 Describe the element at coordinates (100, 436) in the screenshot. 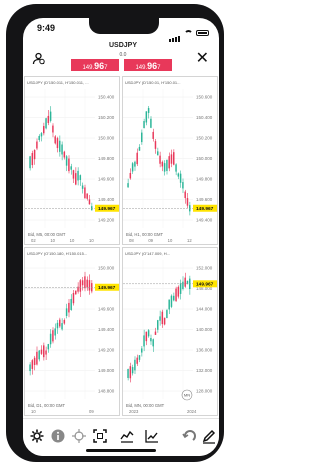

I see `fullscreen-icon` at that location.